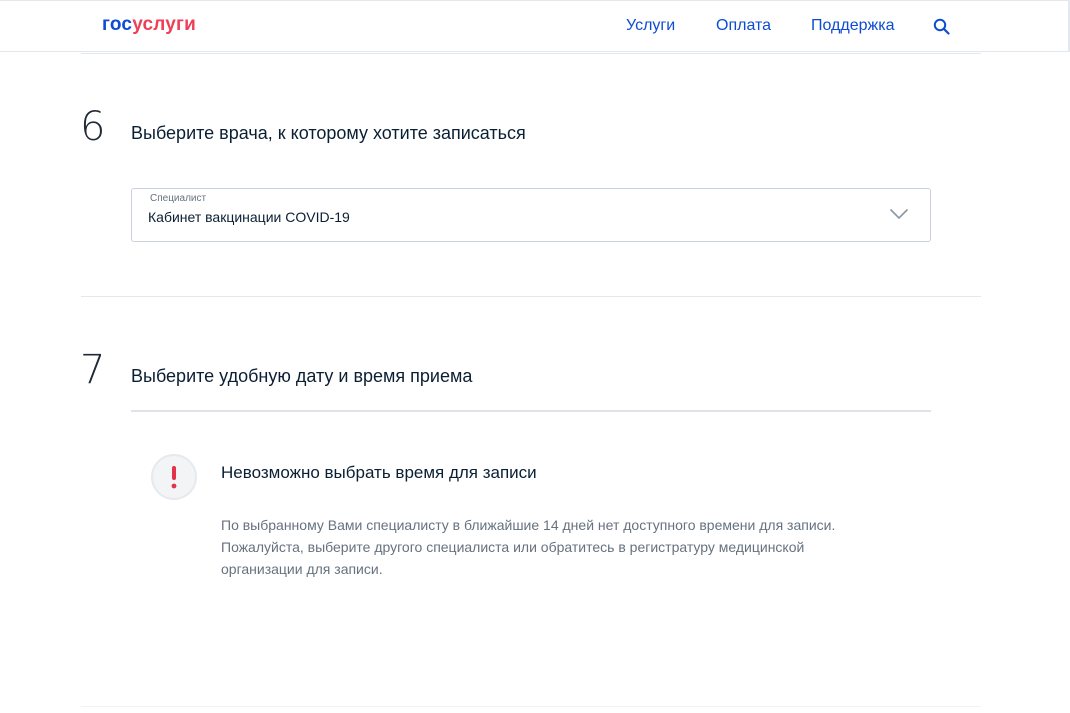  What do you see at coordinates (852, 26) in the screenshot?
I see `nav-support: Поддержка` at bounding box center [852, 26].